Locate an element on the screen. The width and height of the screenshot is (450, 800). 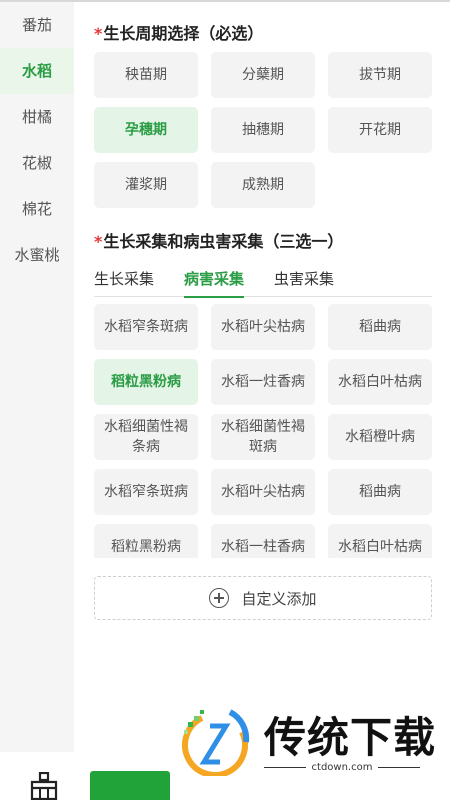
period-chip: 拔节期 is located at coordinates (380, 75).